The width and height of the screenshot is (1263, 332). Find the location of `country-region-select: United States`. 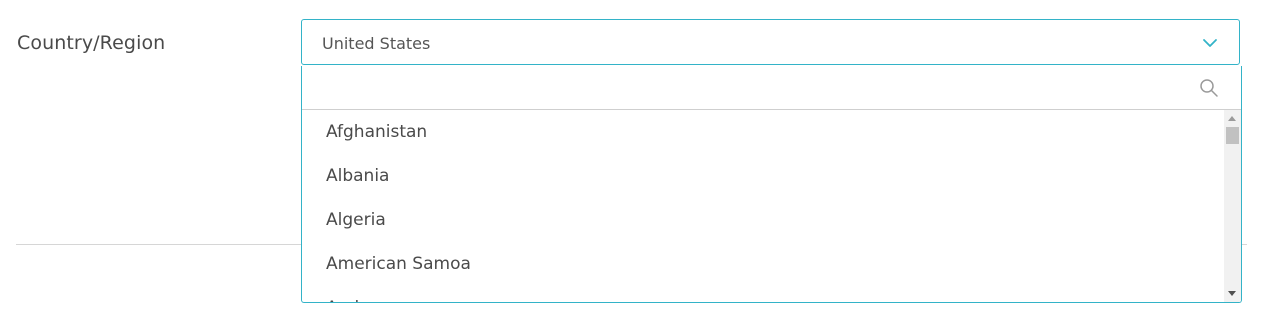

country-region-select: United States is located at coordinates (770, 42).